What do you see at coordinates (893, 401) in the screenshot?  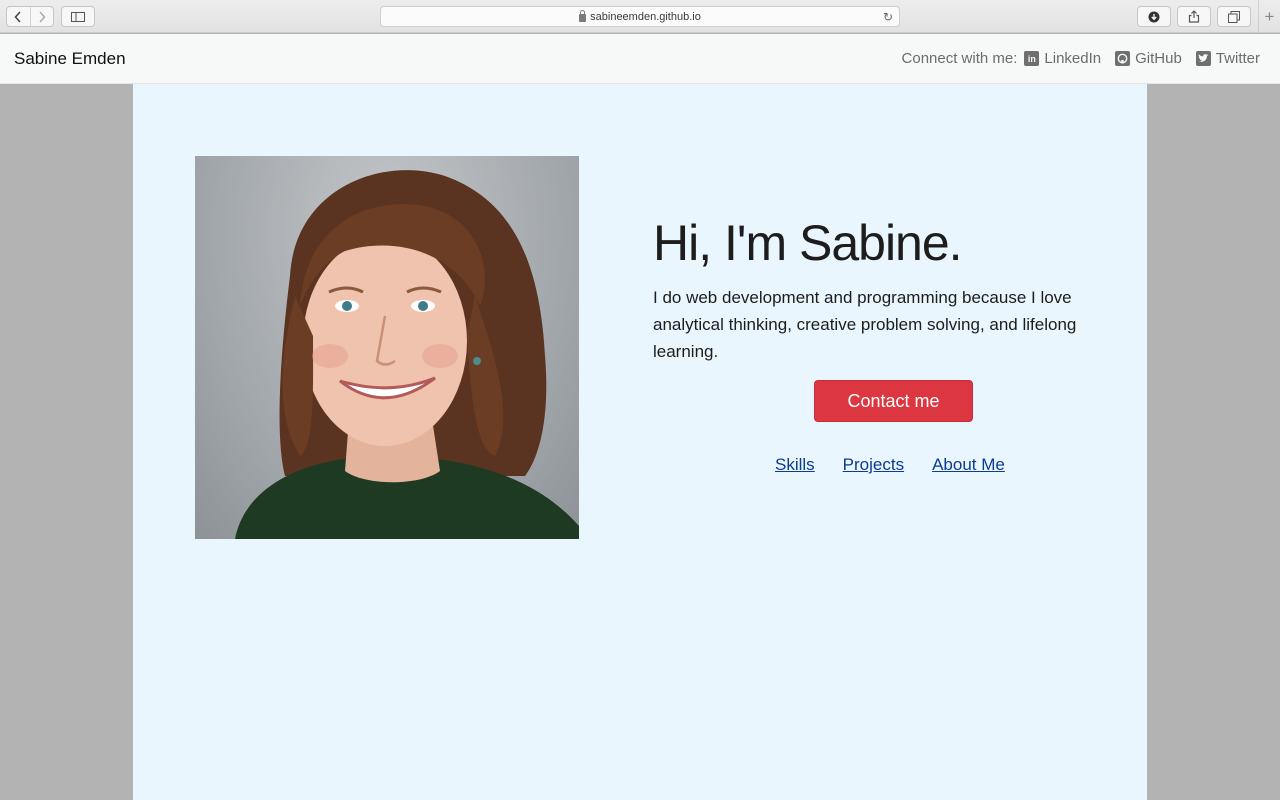 I see `contact-me-button: Contact me` at bounding box center [893, 401].